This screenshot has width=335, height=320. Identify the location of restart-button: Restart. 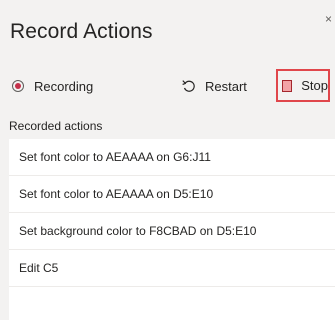
(214, 86).